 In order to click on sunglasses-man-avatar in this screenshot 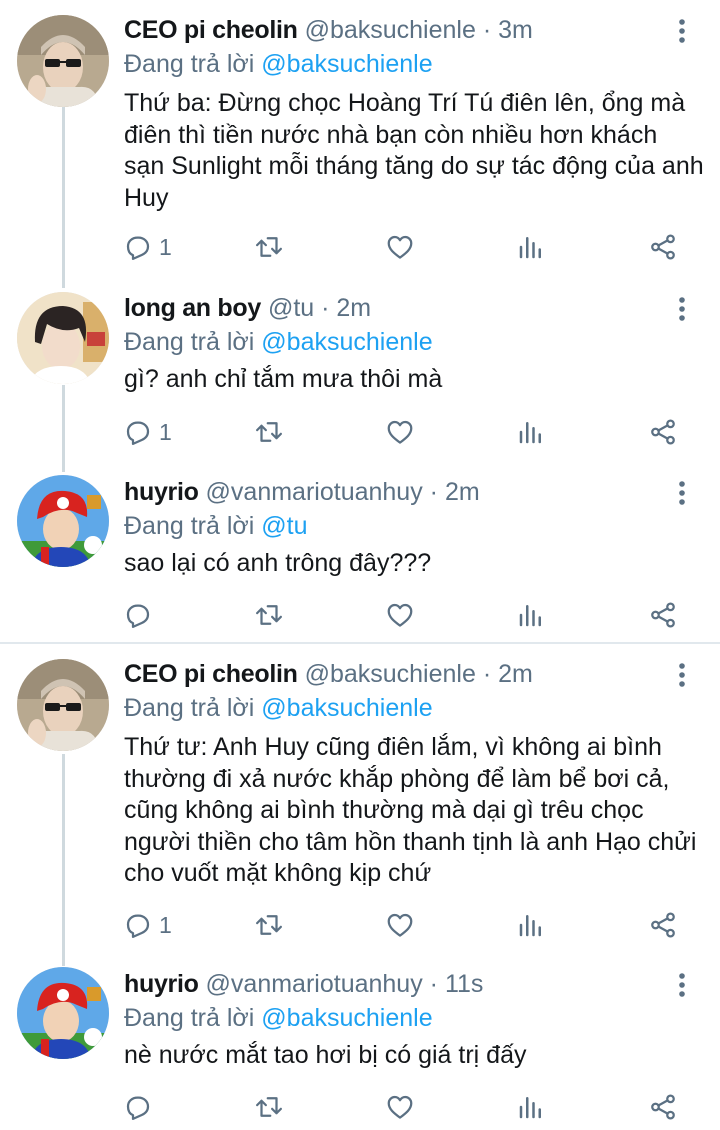, I will do `click(63, 705)`.